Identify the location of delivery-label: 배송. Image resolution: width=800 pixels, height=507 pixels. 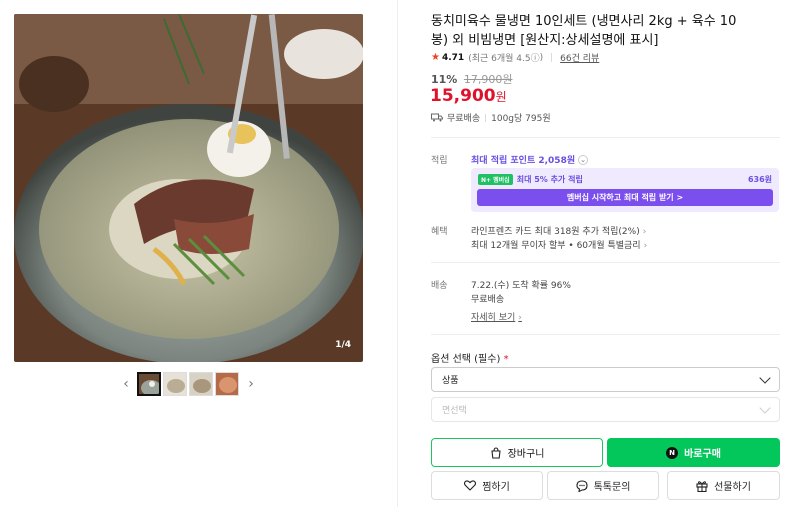
(439, 286).